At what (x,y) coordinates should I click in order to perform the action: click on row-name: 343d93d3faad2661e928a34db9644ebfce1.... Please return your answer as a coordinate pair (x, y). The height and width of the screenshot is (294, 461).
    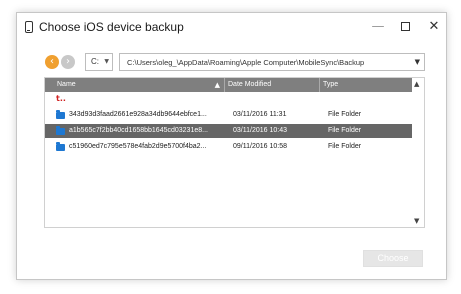
    Looking at the image, I should click on (138, 114).